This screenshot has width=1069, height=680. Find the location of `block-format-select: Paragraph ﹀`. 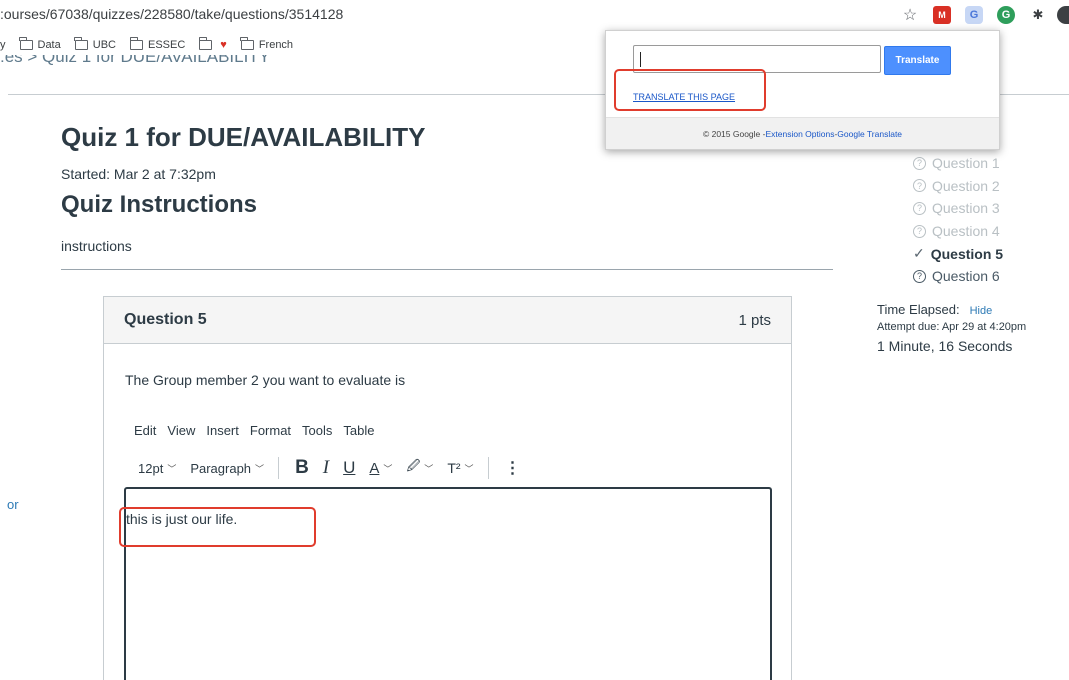

block-format-select: Paragraph ﹀ is located at coordinates (227, 468).